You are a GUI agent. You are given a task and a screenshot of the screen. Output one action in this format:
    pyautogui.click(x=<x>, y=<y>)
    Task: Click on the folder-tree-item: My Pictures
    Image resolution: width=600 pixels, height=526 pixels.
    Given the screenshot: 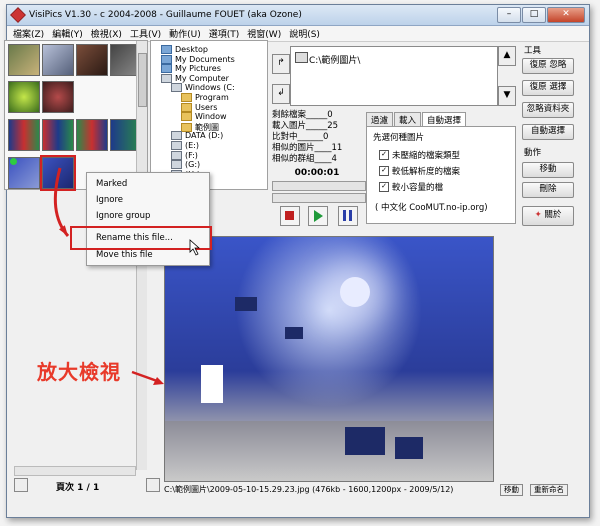 What is the action you would take?
    pyautogui.click(x=191, y=69)
    